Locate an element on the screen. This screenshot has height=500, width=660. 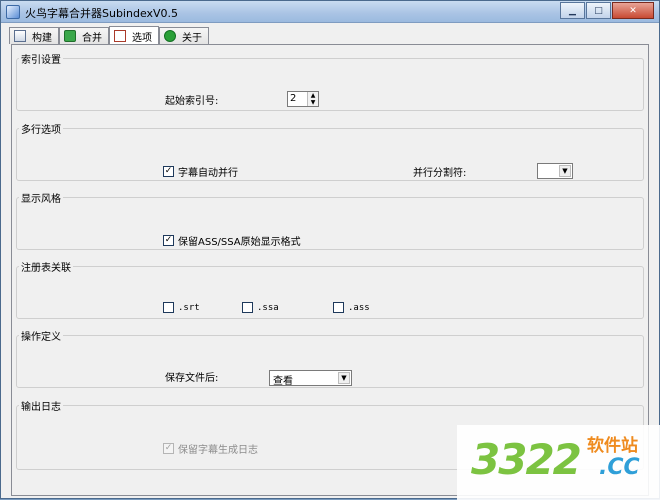
registry-group-title: 注册表关联 is located at coordinates (46, 268).